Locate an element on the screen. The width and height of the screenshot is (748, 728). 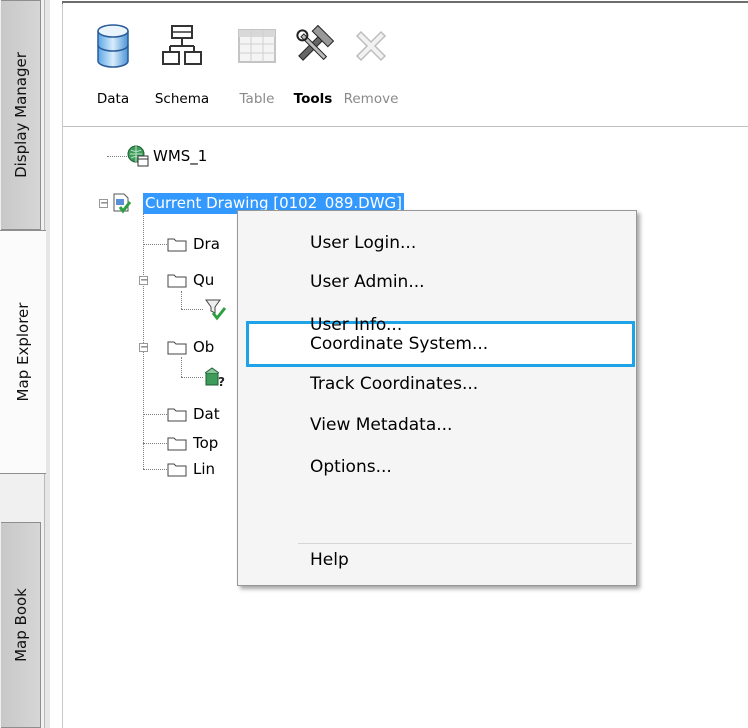
tab-map-book-label: Map Book is located at coordinates (20, 625).